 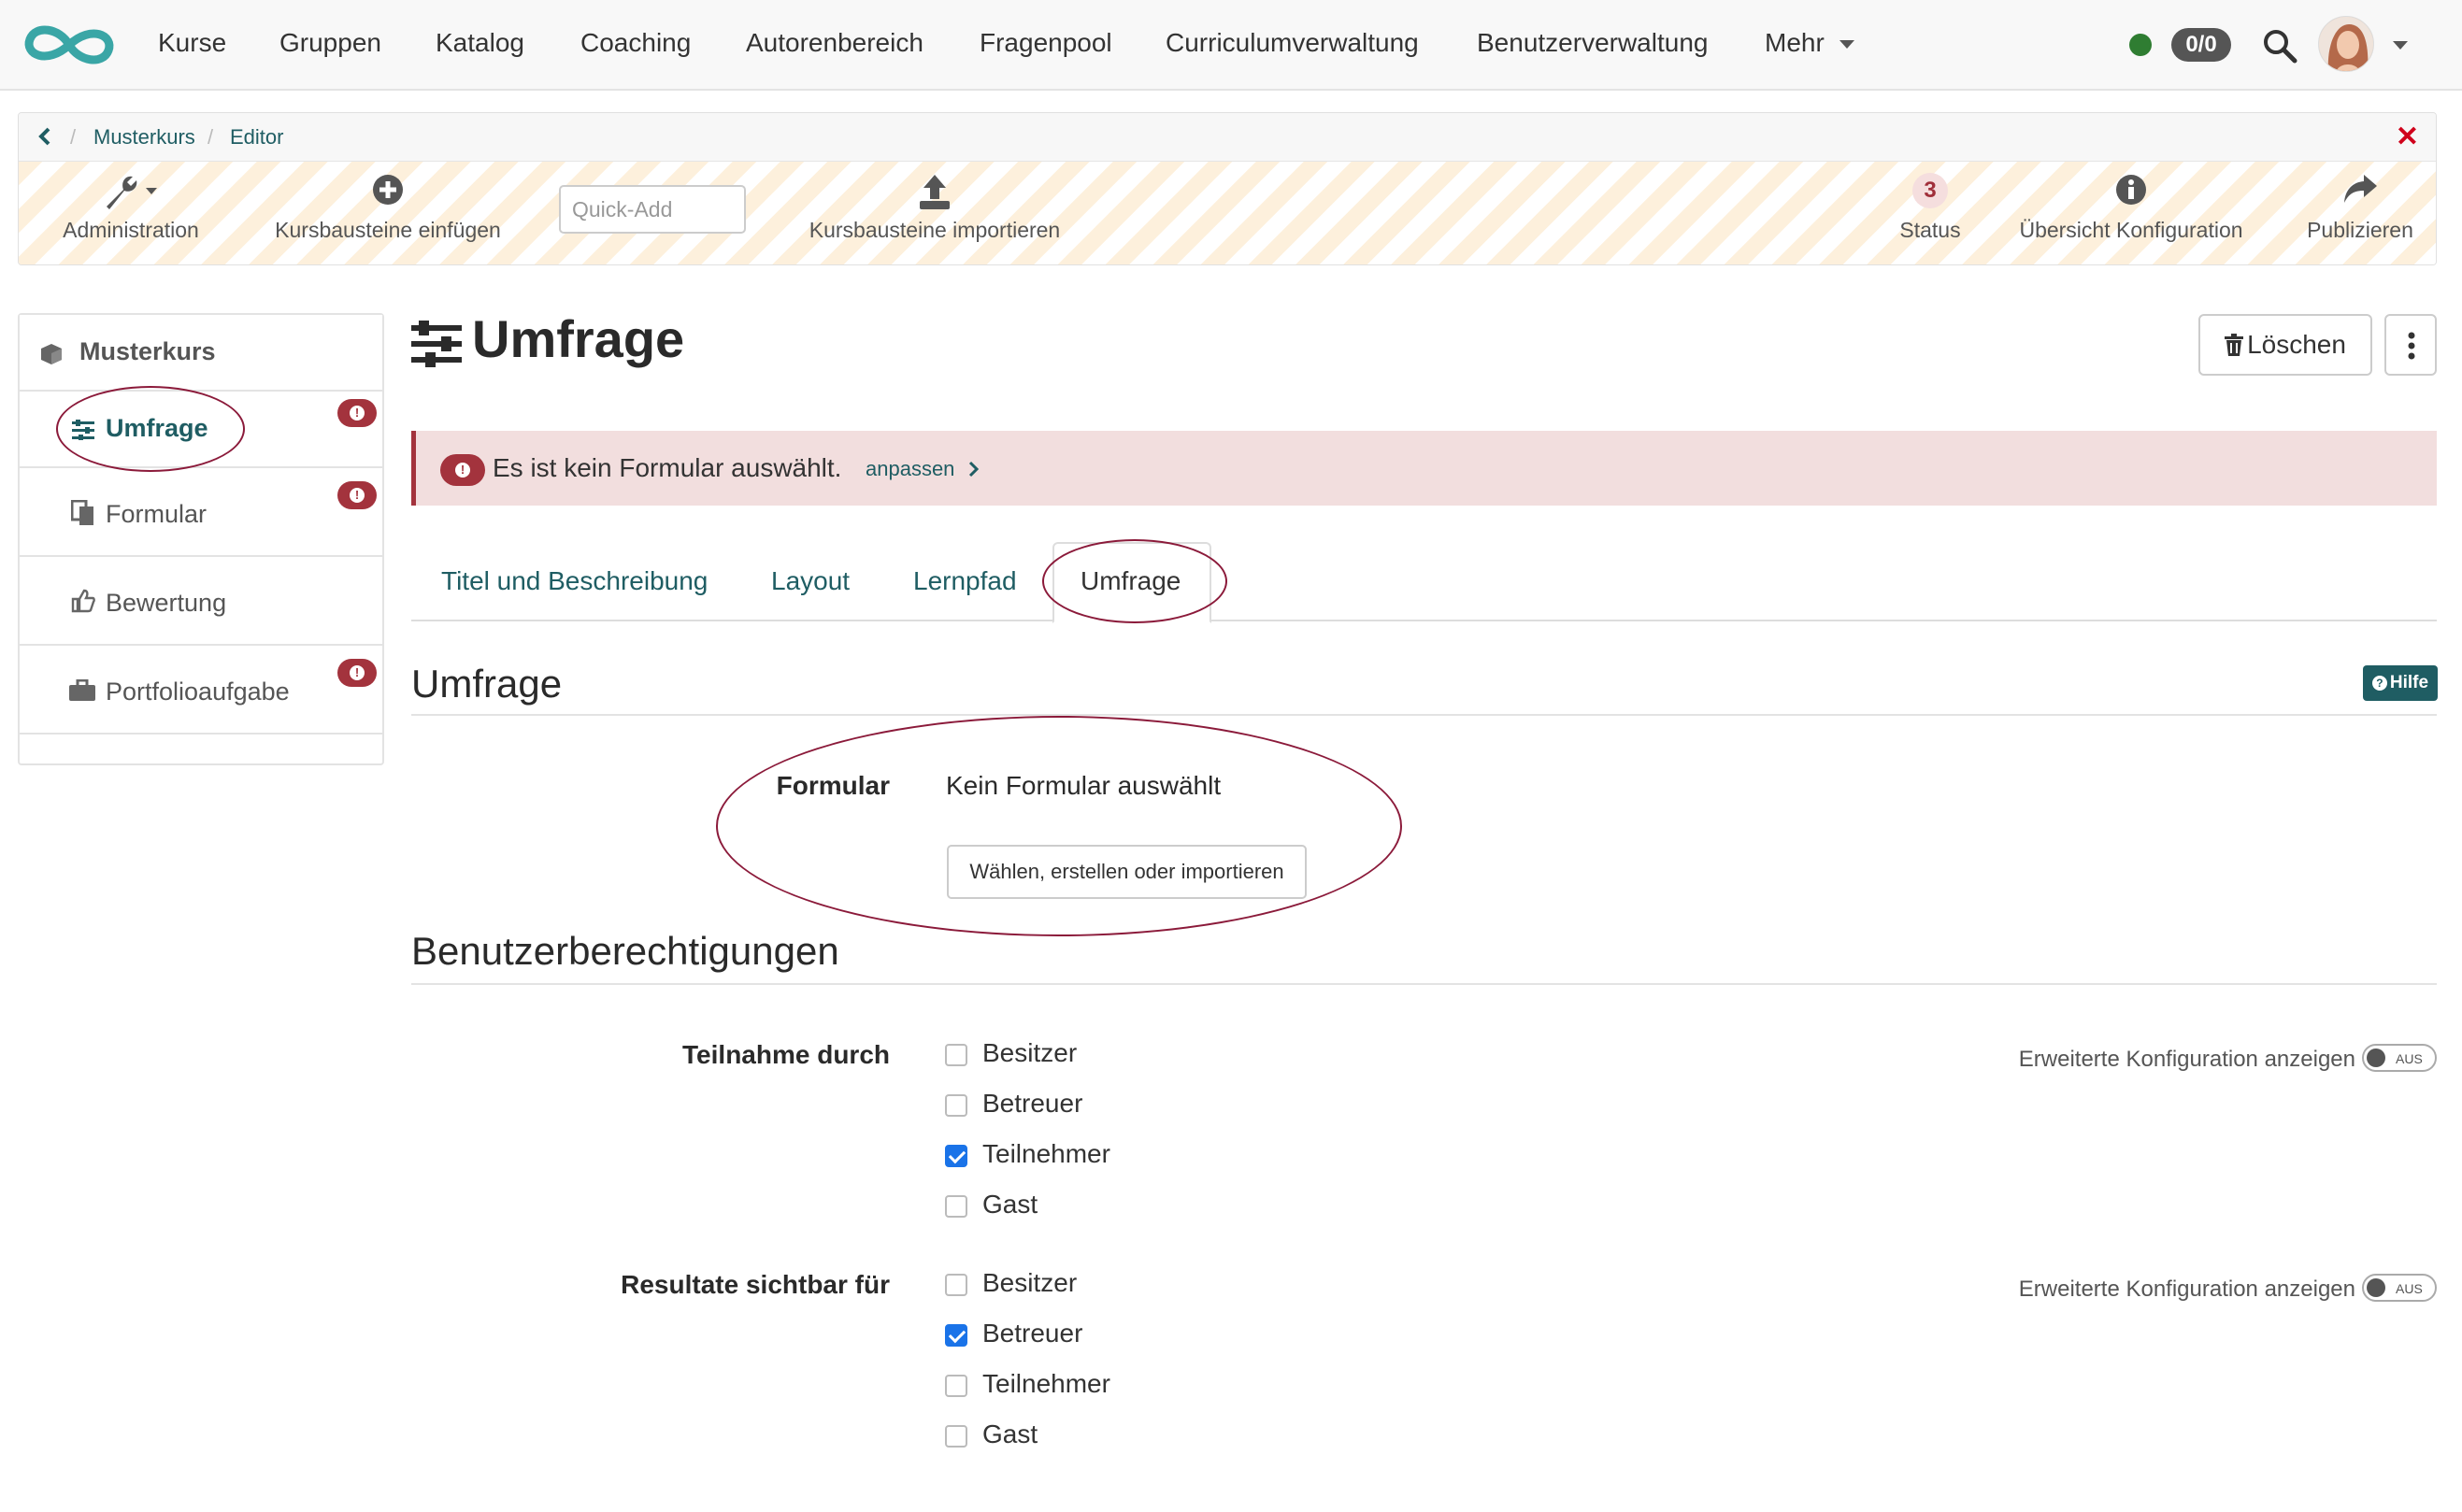 What do you see at coordinates (1059, 826) in the screenshot?
I see `highlight-oval` at bounding box center [1059, 826].